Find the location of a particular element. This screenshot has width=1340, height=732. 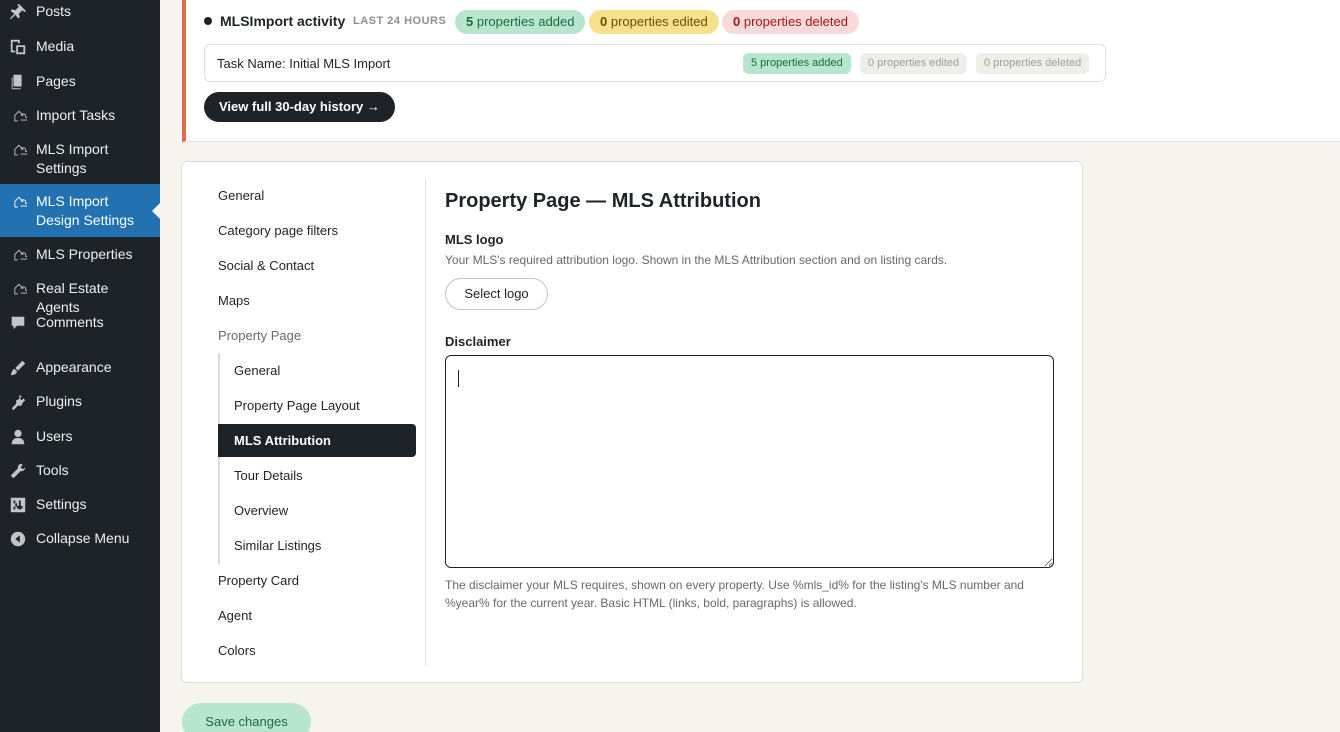

sidebar-item-media: Media is located at coordinates (80, 47).